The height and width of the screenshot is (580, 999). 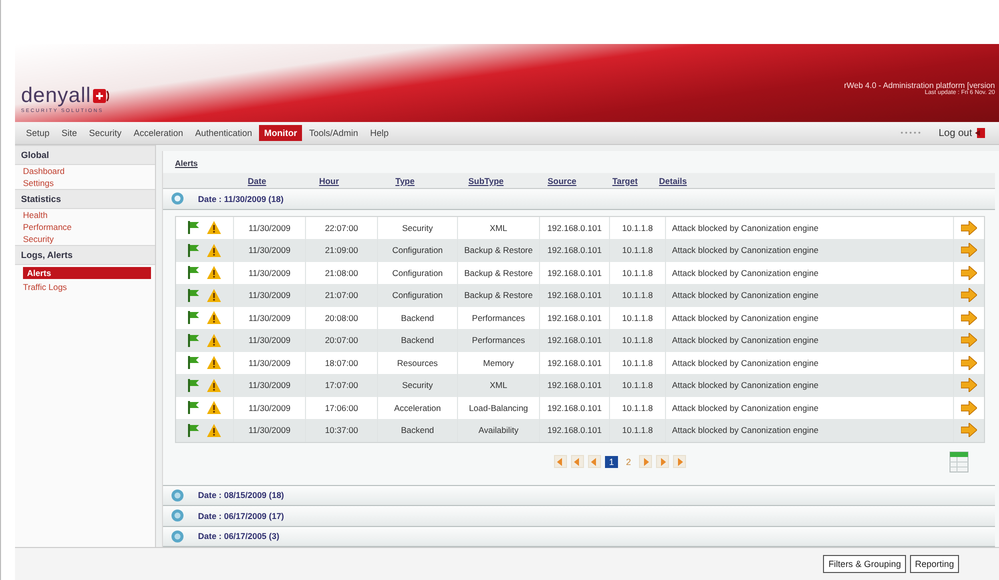 I want to click on column-header: Type, so click(x=405, y=181).